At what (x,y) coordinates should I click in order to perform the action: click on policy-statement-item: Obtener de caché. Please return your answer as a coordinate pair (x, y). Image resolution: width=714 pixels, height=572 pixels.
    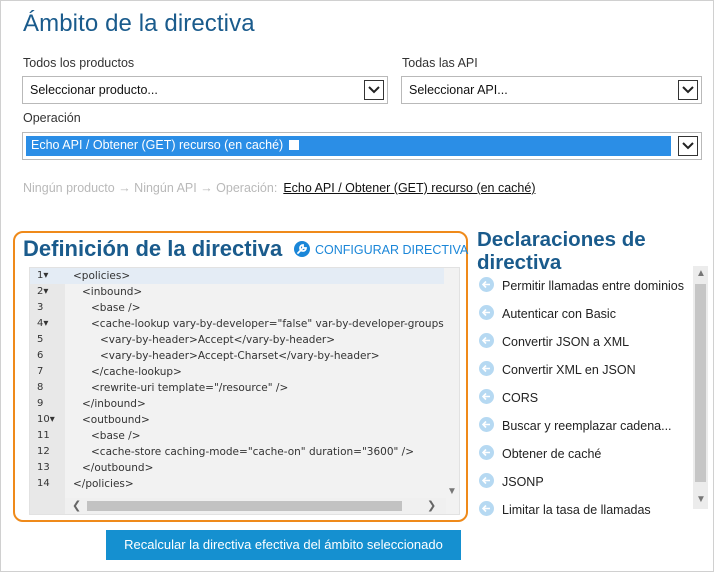
    Looking at the image, I should click on (584, 453).